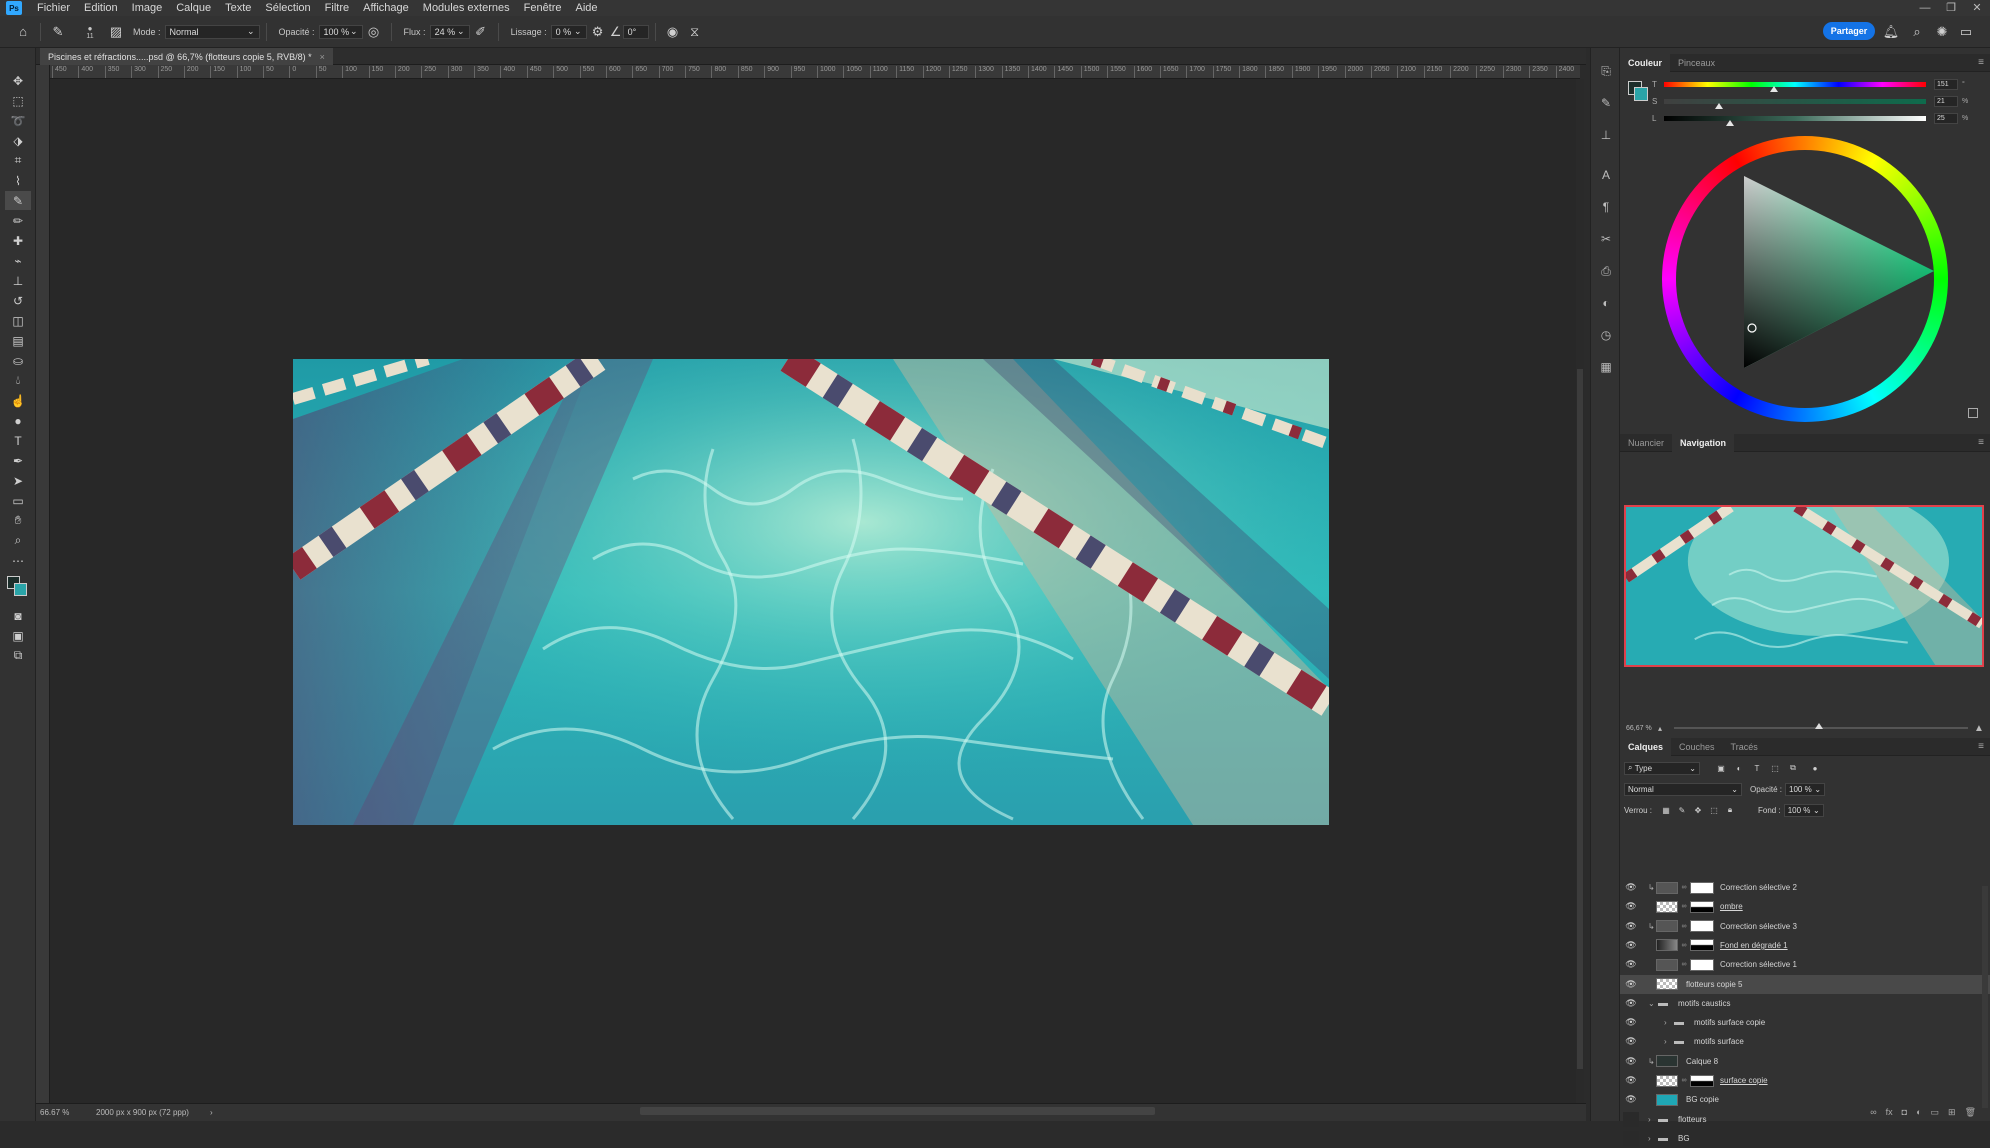 Image resolution: width=1990 pixels, height=1148 pixels. Describe the element at coordinates (101, 8) in the screenshot. I see `menu-edition: Edition` at that location.